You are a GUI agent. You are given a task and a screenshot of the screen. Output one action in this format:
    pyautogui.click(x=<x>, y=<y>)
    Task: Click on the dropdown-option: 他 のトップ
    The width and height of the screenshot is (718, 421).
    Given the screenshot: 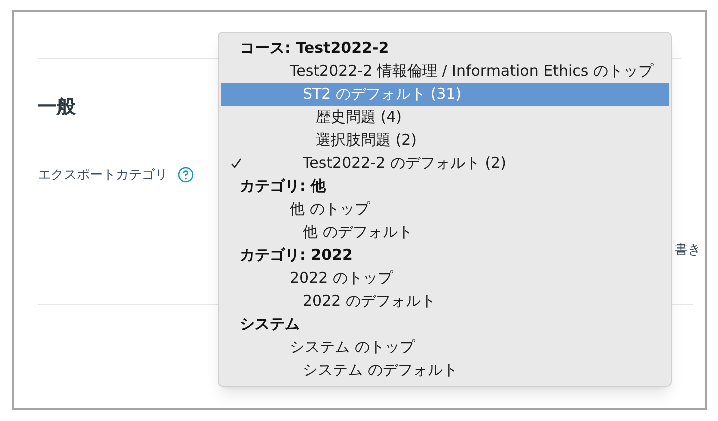 What is the action you would take?
    pyautogui.click(x=445, y=209)
    